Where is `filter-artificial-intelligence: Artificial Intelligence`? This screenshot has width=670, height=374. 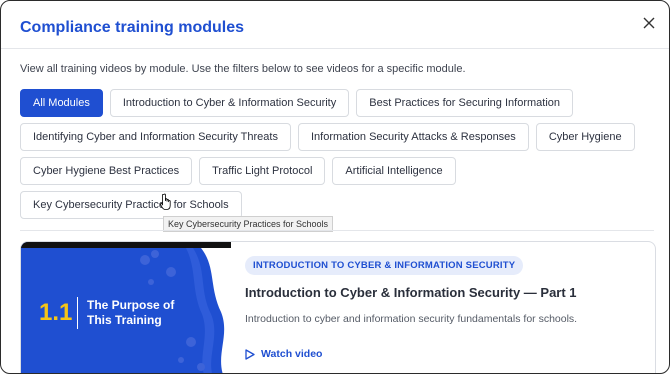 filter-artificial-intelligence: Artificial Intelligence is located at coordinates (394, 171).